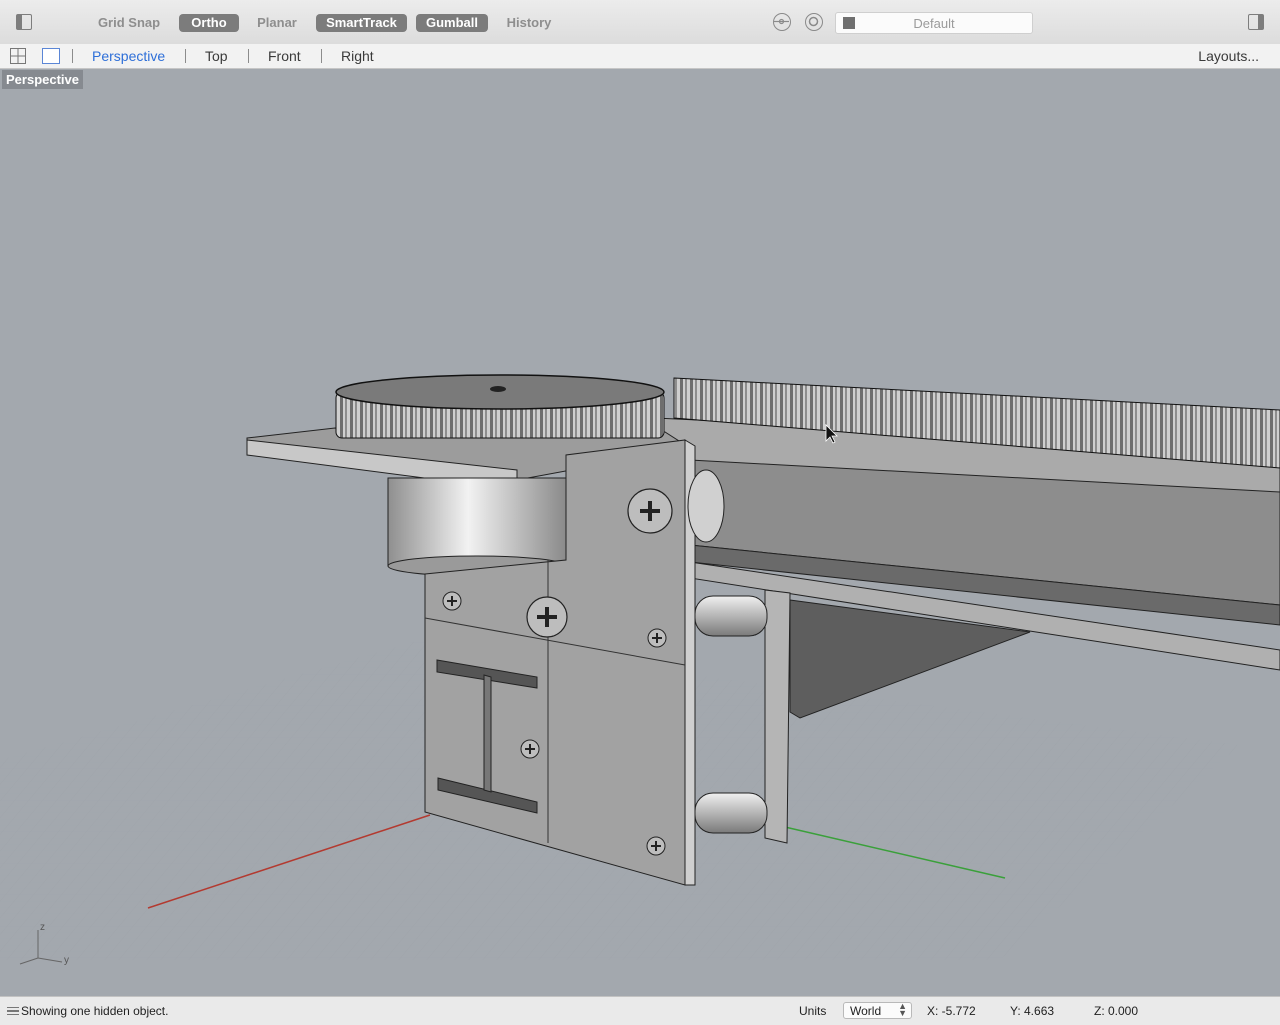 The image size is (1280, 1025). I want to click on motor-cylinder, so click(477, 527).